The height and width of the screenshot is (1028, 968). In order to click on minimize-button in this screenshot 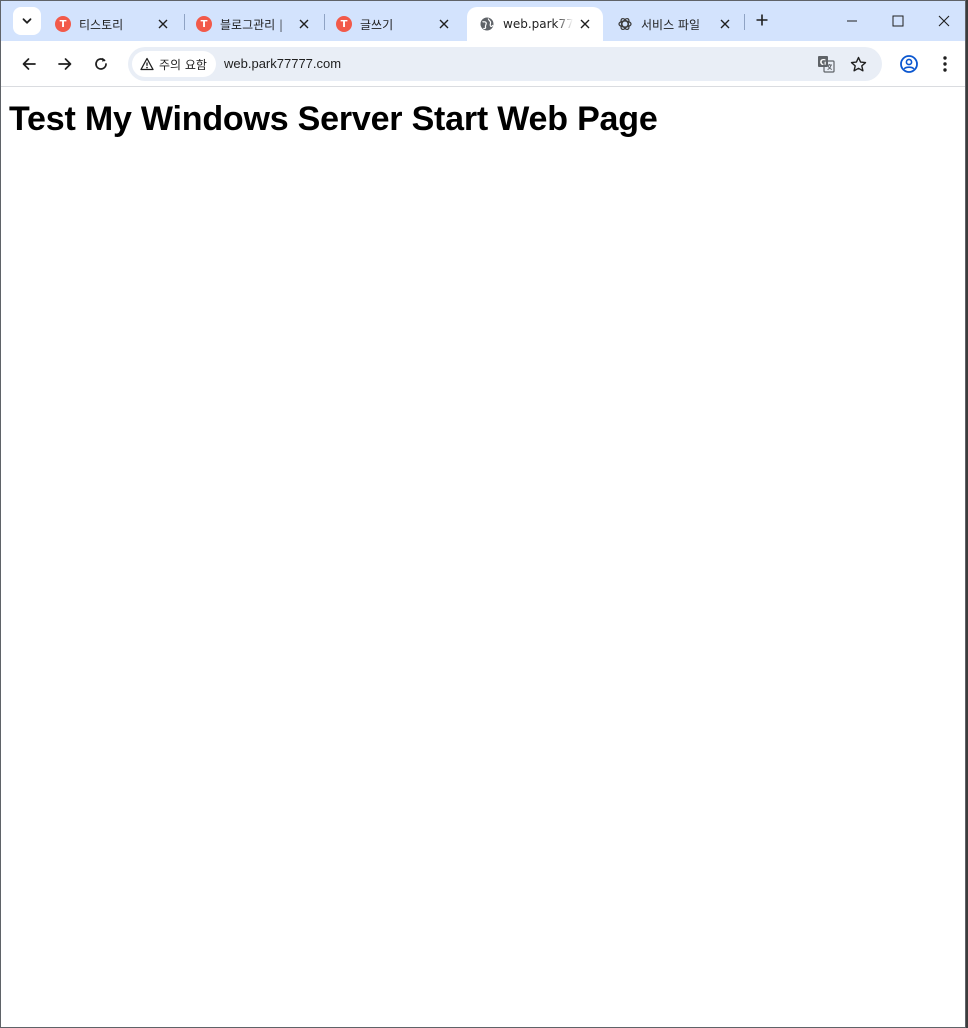, I will do `click(852, 21)`.